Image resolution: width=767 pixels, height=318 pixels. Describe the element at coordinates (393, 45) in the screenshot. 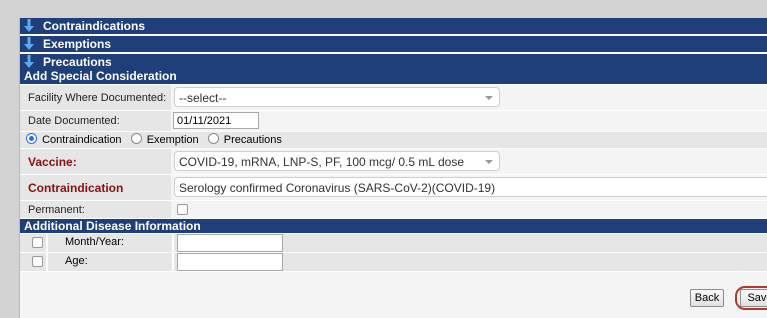

I see `section-exemptions: Exemptions` at that location.